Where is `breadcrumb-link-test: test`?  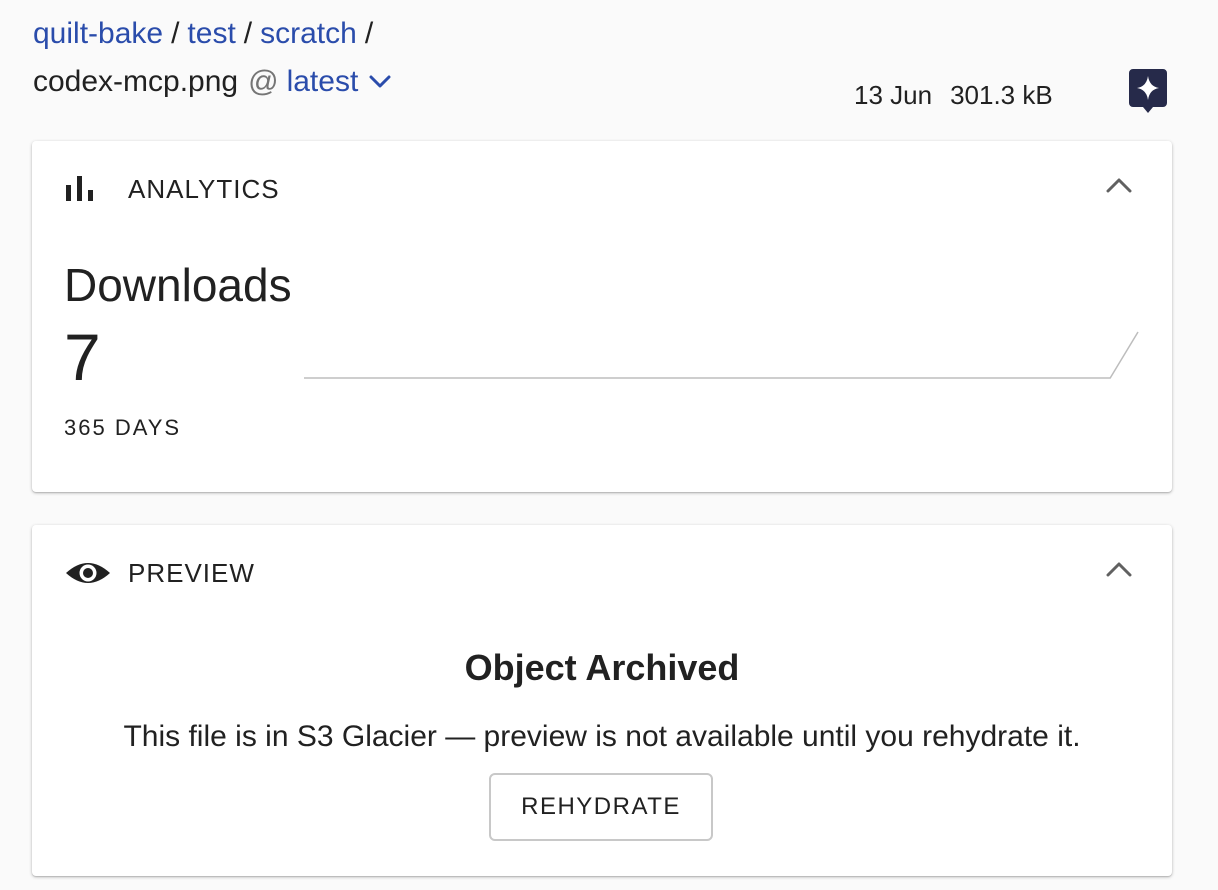
breadcrumb-link-test: test is located at coordinates (211, 33).